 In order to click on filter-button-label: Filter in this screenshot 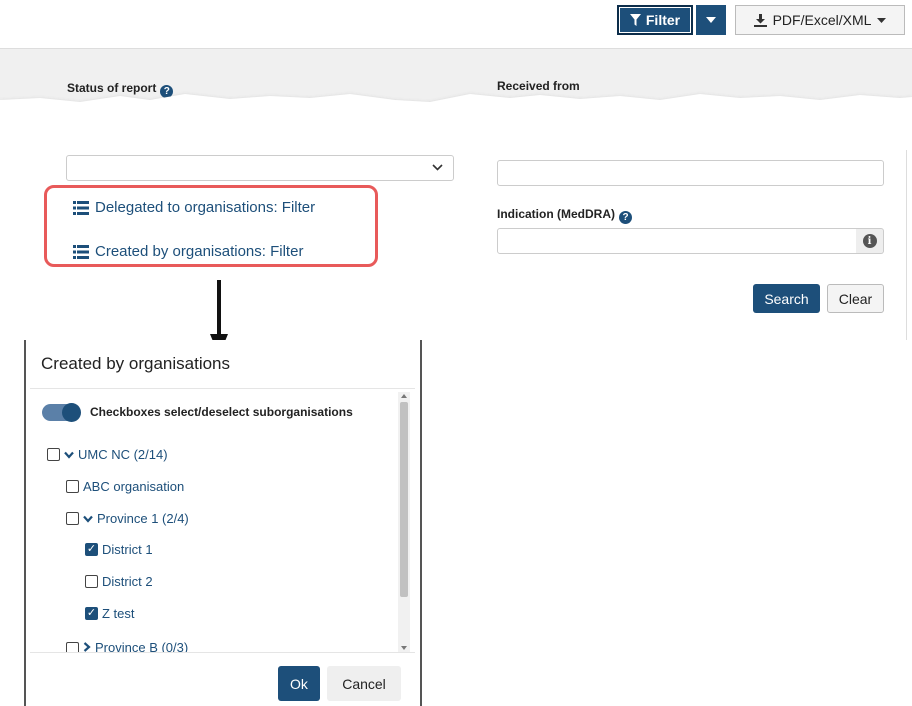, I will do `click(663, 20)`.